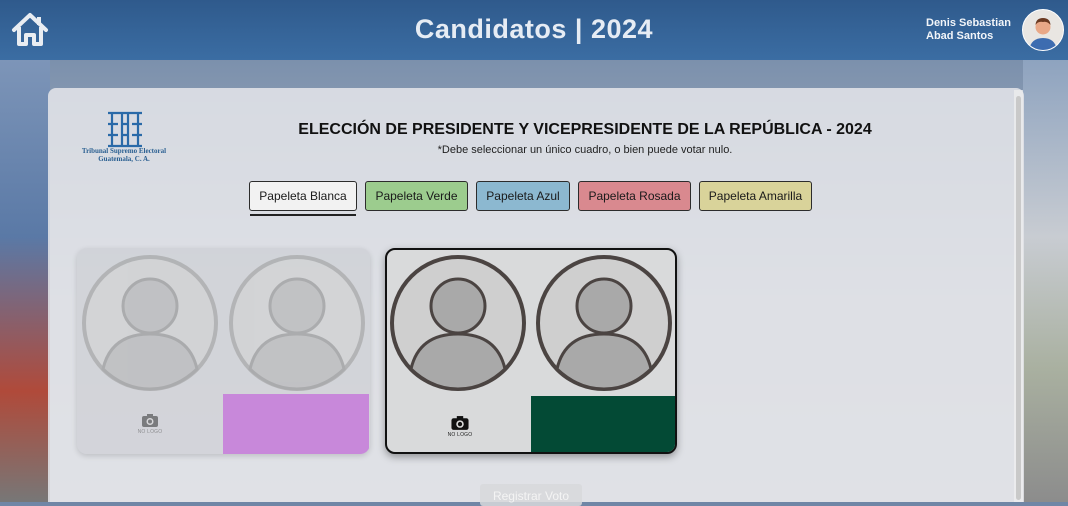 This screenshot has width=1068, height=506. Describe the element at coordinates (303, 196) in the screenshot. I see `tab-papeleta-blanca: Papeleta Blanca` at that location.